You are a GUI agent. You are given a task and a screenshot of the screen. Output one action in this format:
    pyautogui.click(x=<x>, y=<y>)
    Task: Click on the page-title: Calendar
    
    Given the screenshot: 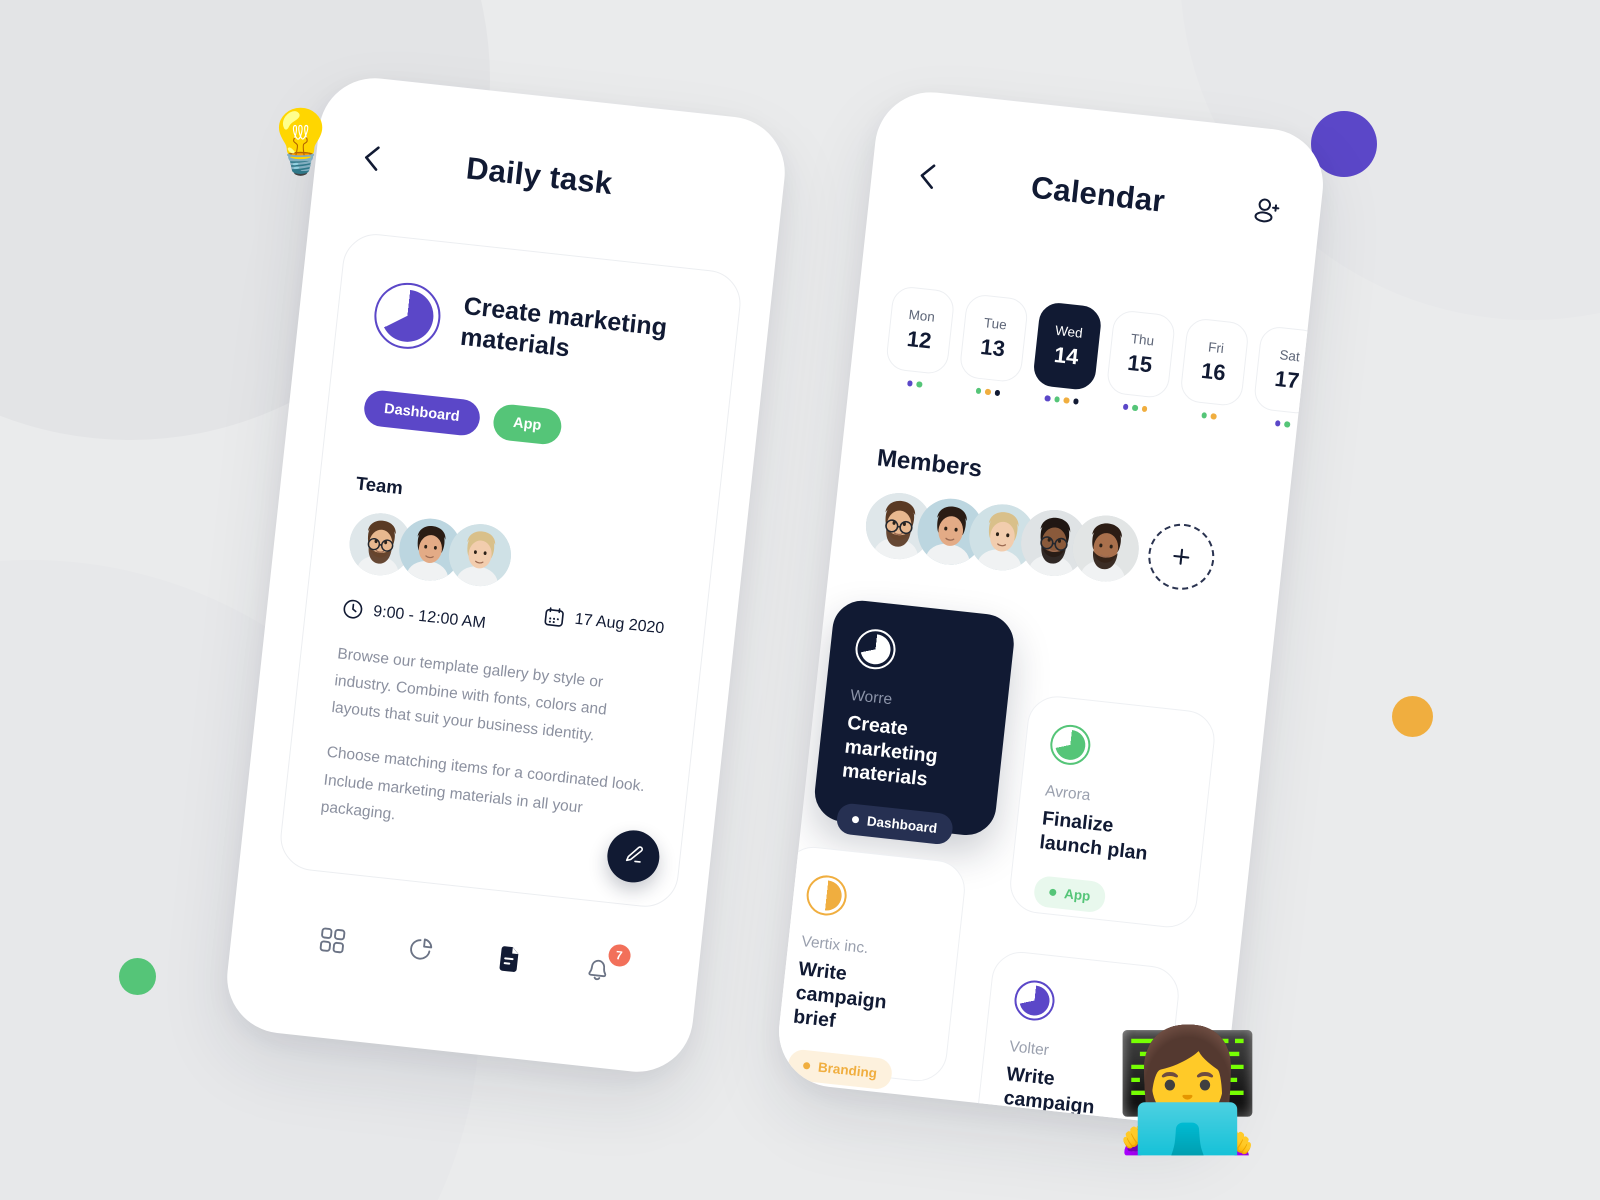 What is the action you would take?
    pyautogui.click(x=1098, y=194)
    